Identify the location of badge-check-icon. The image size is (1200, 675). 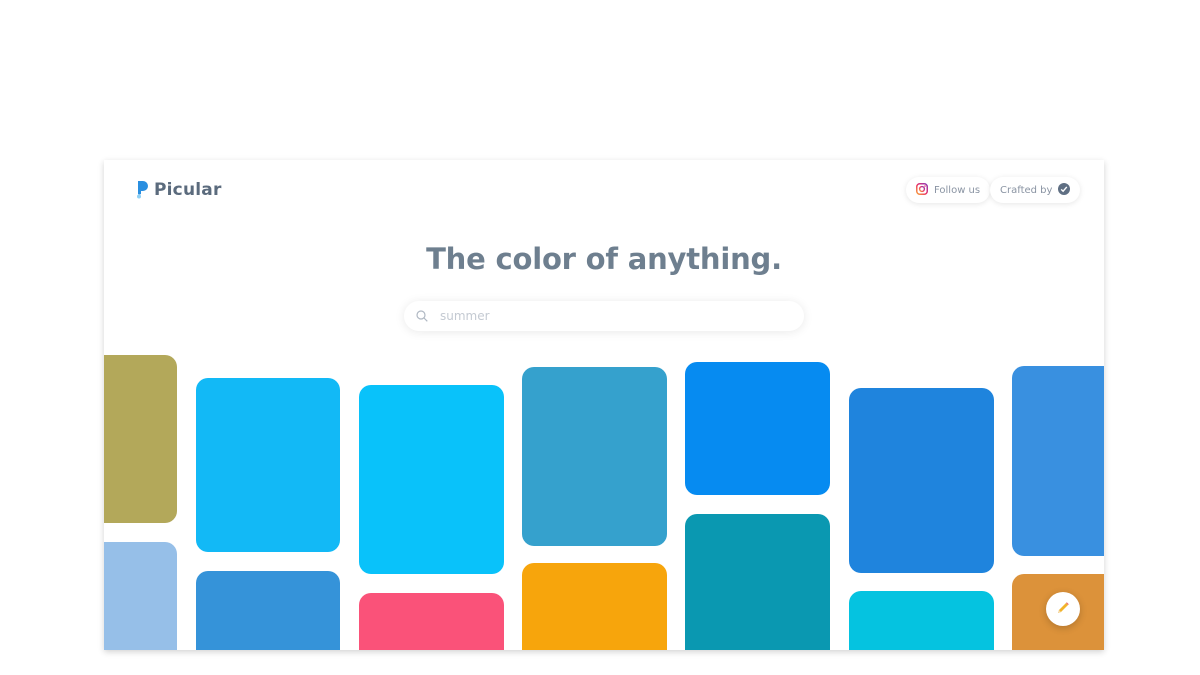
(1064, 190).